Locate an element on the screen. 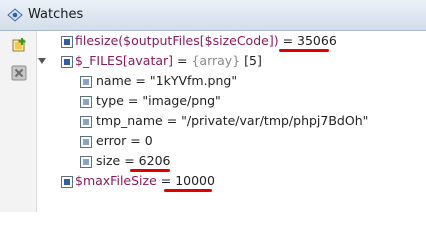  watch-row-max-file-size: $maxFileSize = 10000 is located at coordinates (229, 181).